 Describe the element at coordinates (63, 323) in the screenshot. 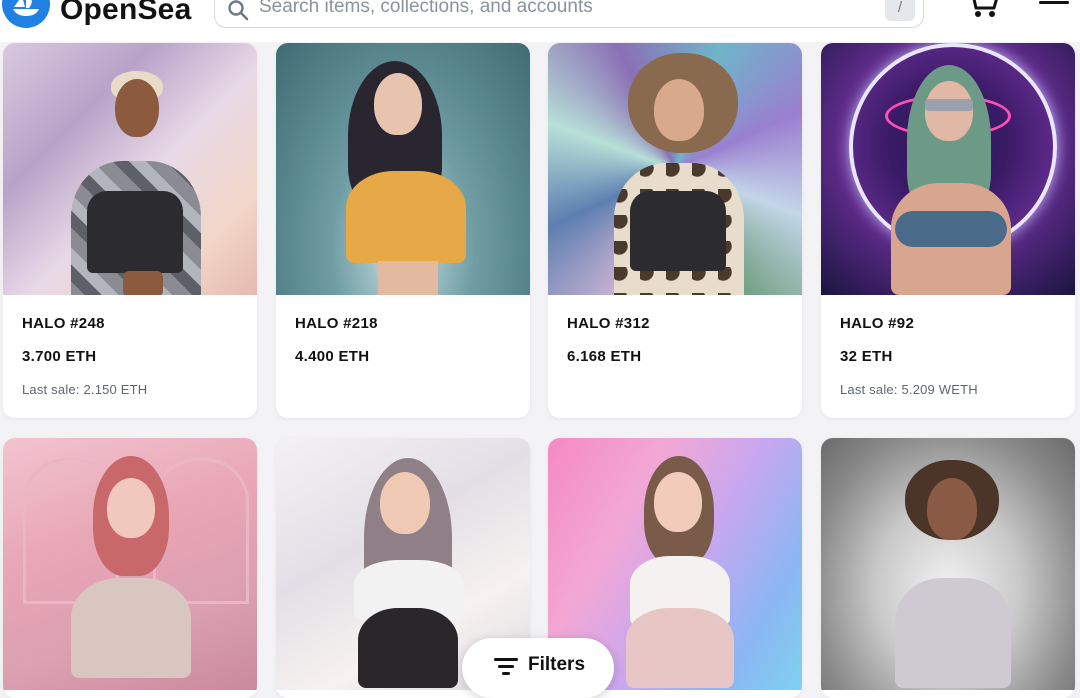

I see `nft-name: HALO #248` at that location.